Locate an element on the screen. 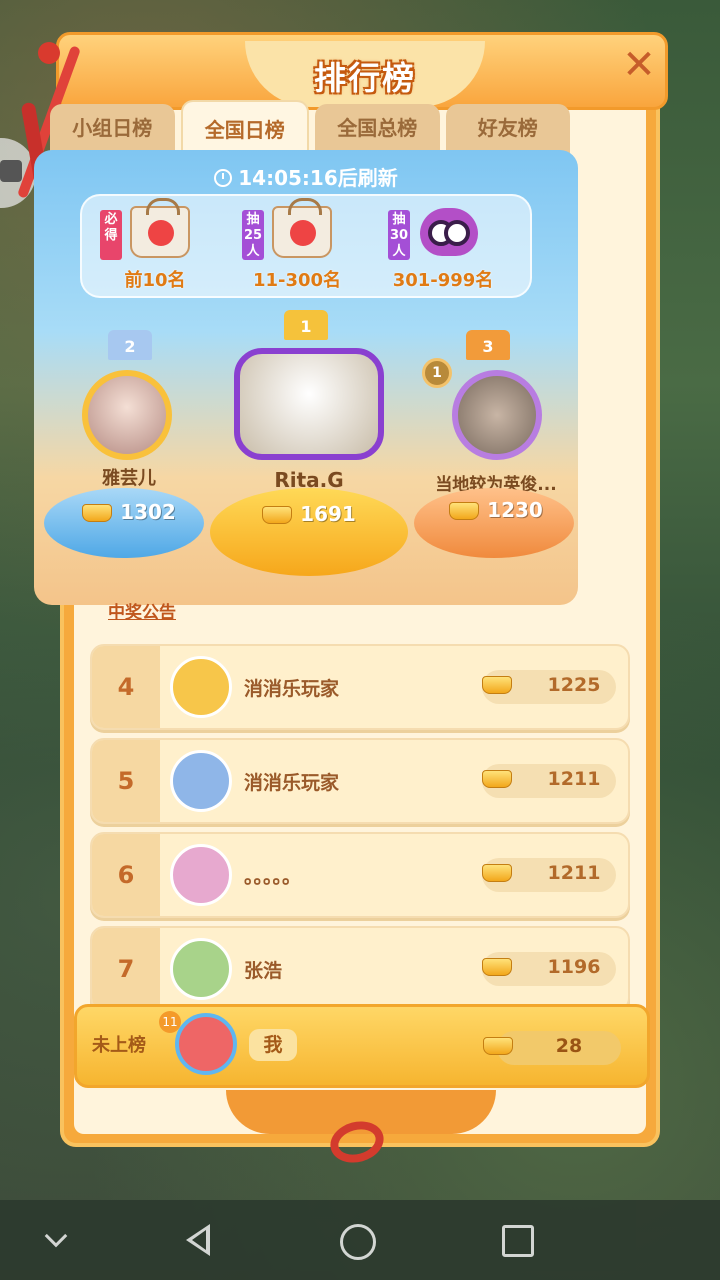 Image resolution: width=720 pixels, height=1280 pixels. prize-tag: 必得 is located at coordinates (111, 235).